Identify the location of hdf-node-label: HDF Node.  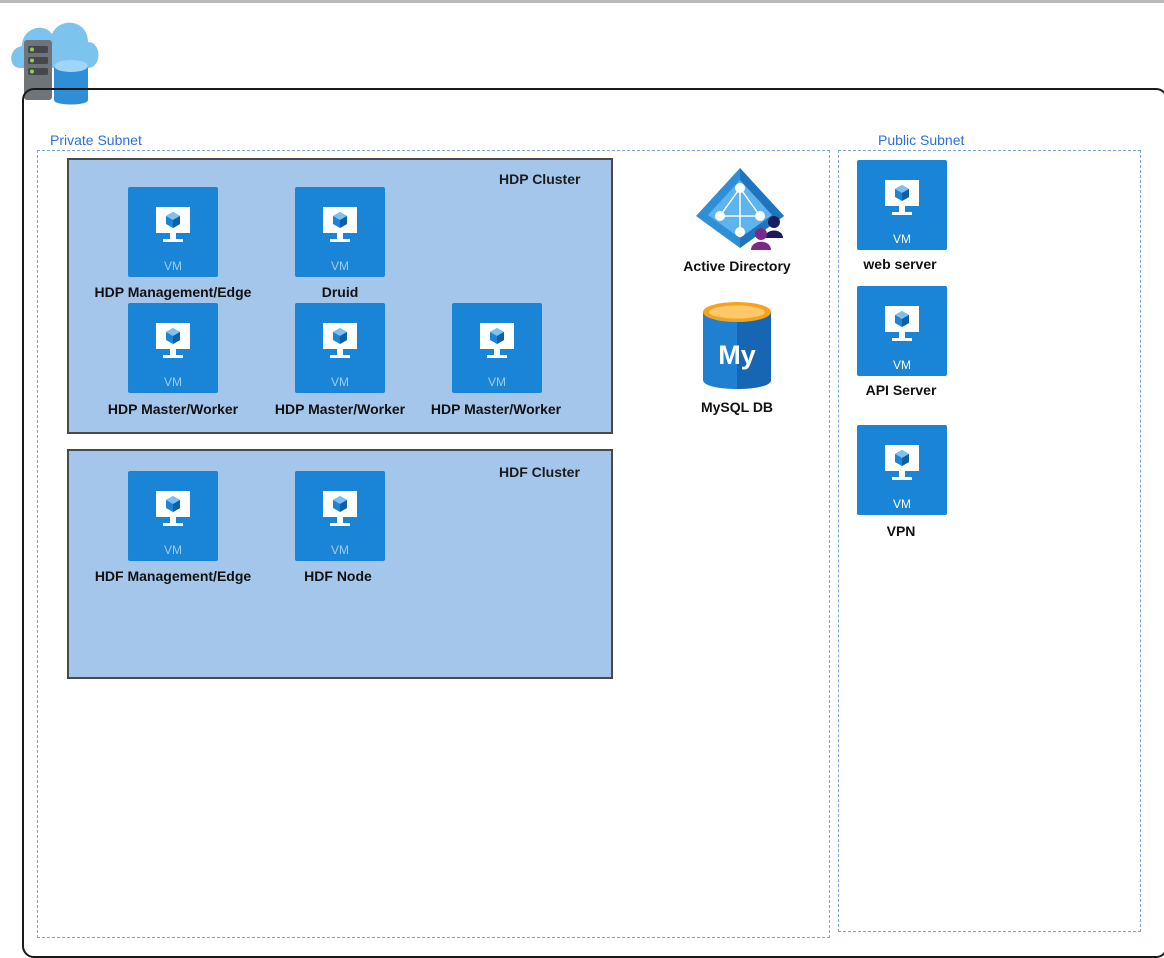
(338, 576).